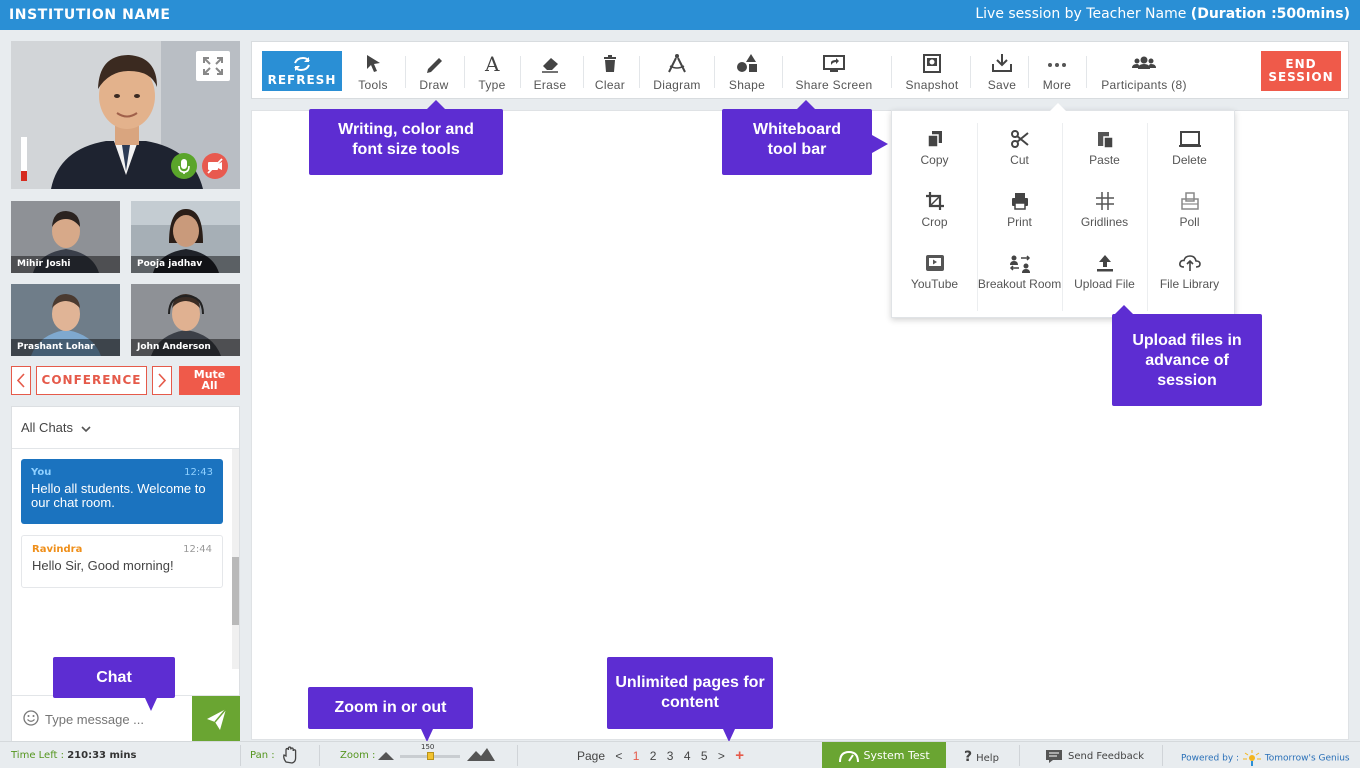 This screenshot has width=1360, height=768. I want to click on system-test-button: System Test, so click(884, 755).